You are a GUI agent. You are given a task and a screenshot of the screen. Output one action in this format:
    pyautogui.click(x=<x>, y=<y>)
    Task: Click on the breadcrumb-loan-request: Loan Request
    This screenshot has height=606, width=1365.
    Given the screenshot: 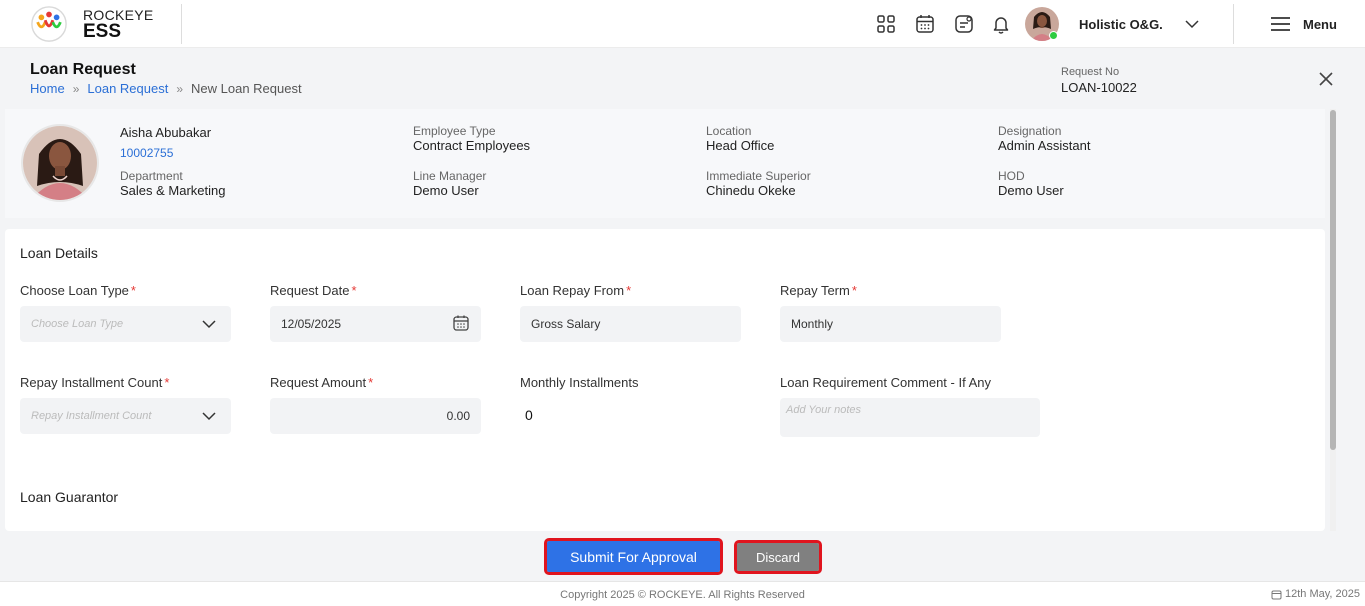 What is the action you would take?
    pyautogui.click(x=127, y=88)
    